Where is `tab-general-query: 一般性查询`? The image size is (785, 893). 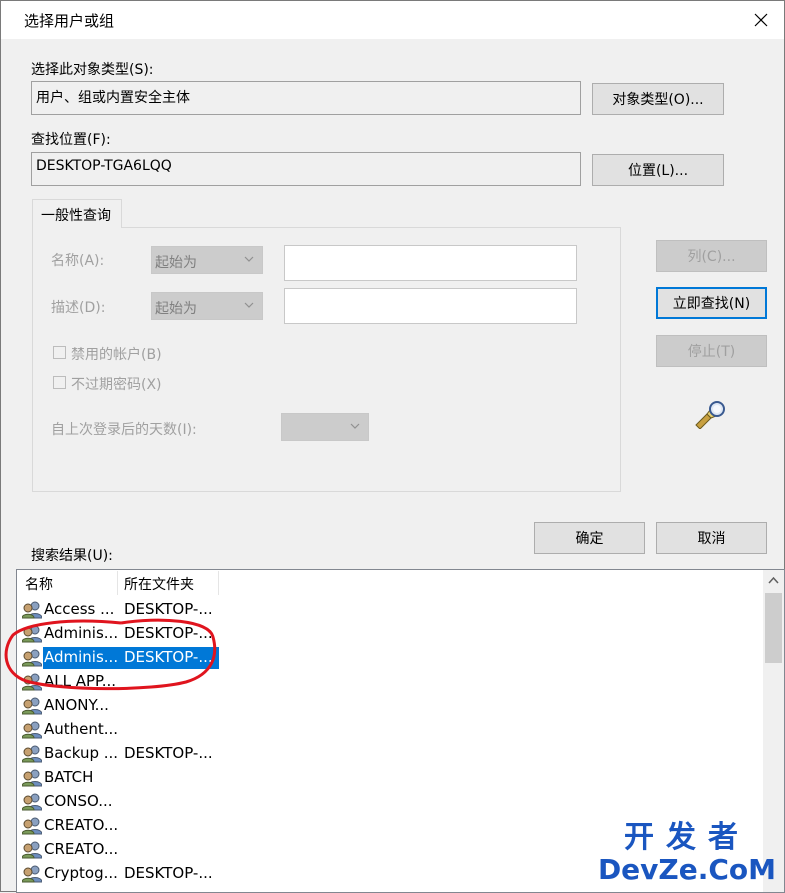 tab-general-query: 一般性查询 is located at coordinates (77, 213).